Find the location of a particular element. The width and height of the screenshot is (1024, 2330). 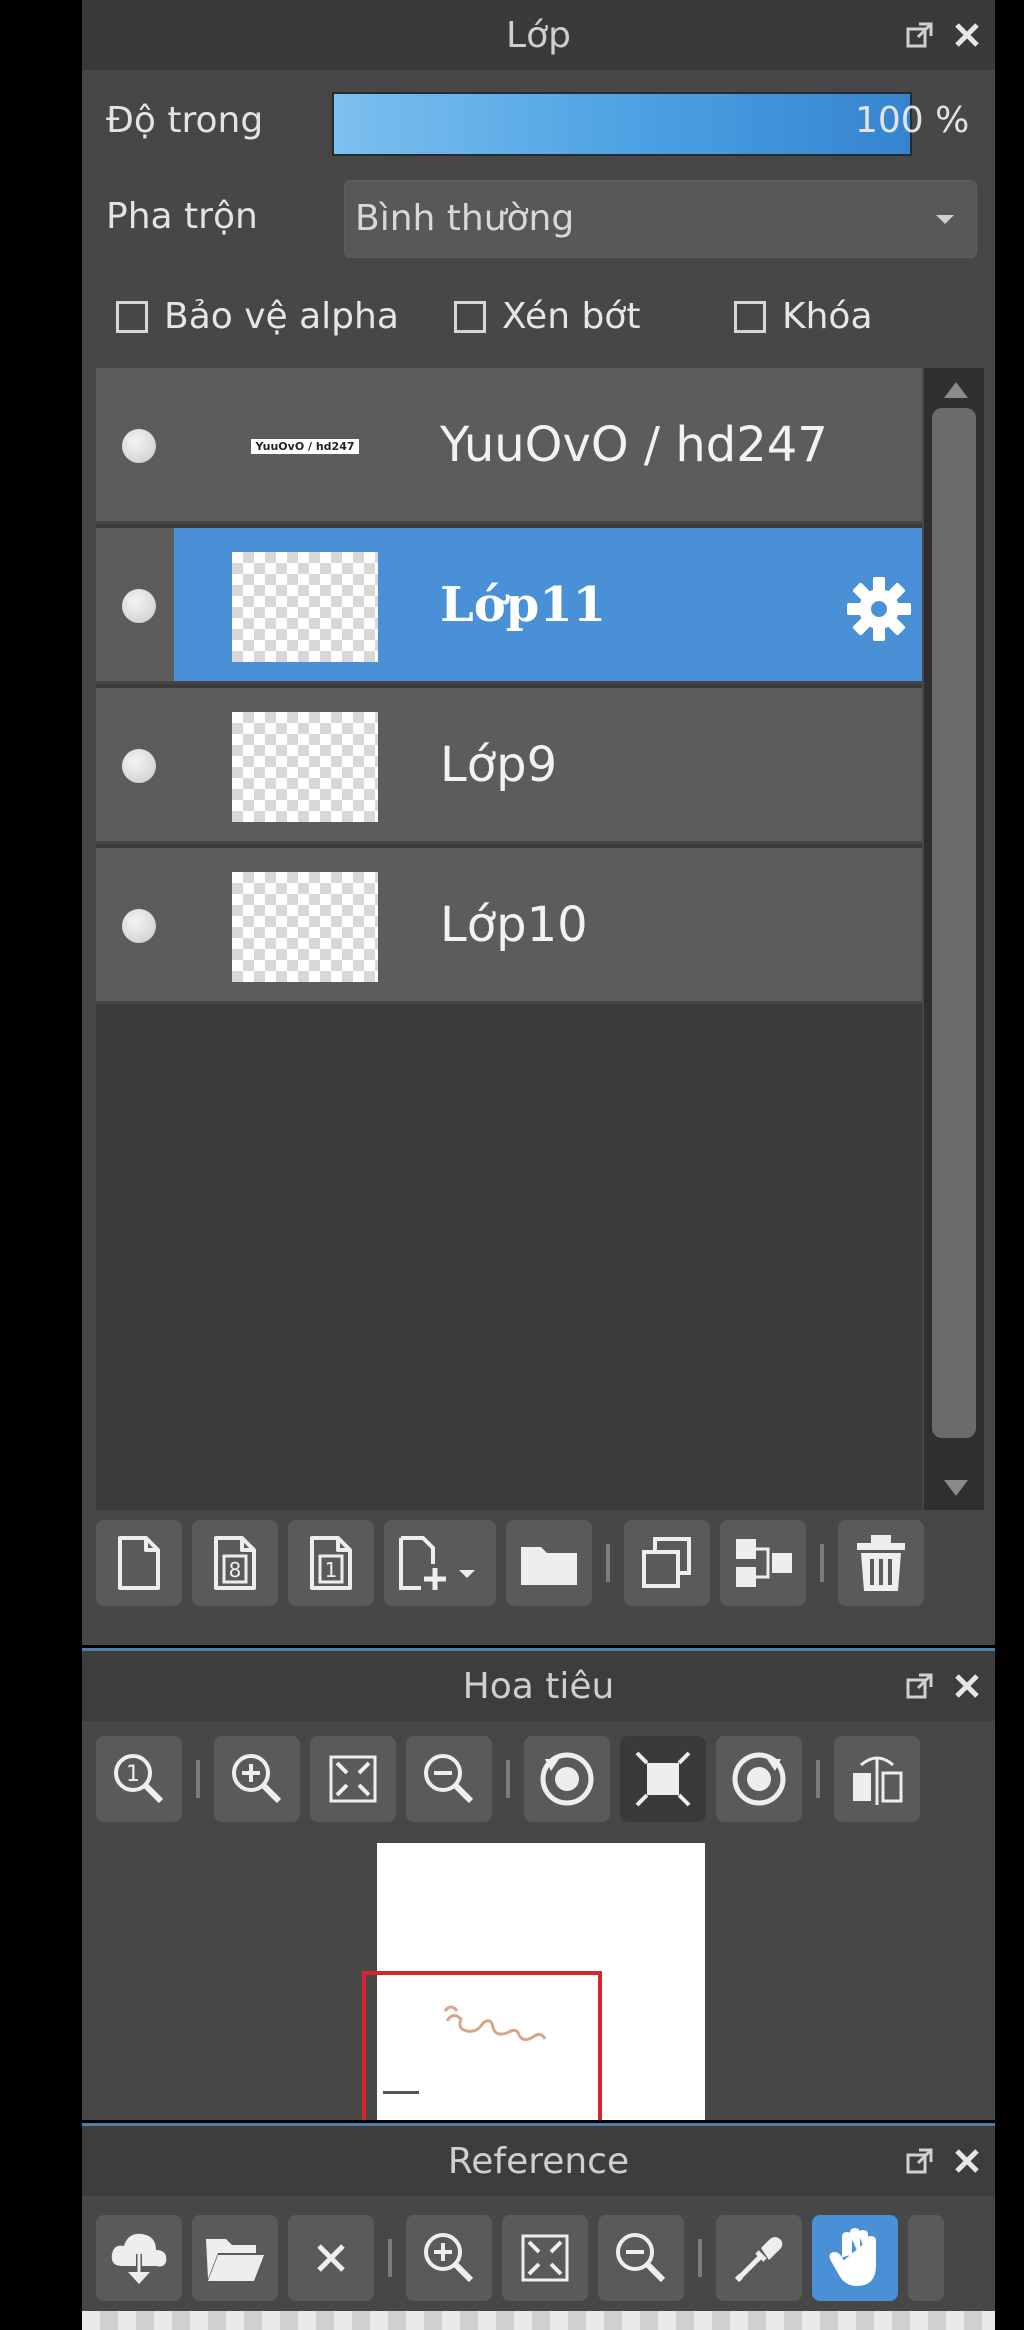

layer-toolbar: 8 1 is located at coordinates (538, 1563).